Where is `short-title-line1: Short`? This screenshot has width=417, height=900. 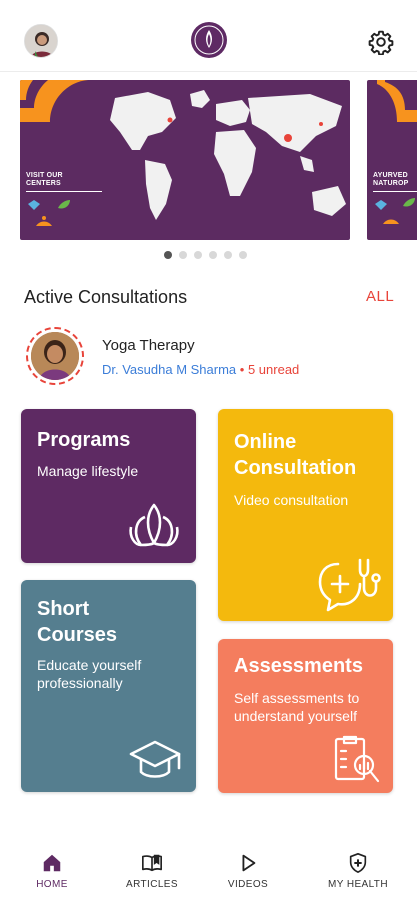
short-title-line1: Short is located at coordinates (63, 609).